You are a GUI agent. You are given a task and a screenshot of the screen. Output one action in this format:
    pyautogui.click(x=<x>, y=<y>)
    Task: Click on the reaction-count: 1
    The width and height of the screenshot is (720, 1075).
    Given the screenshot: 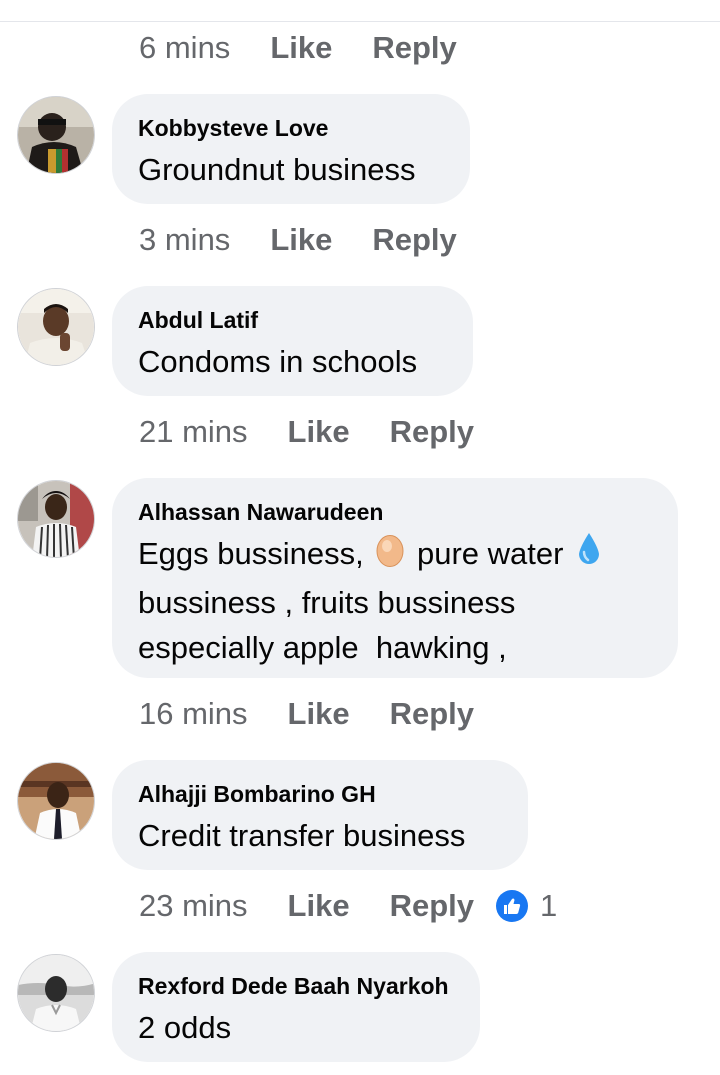 What is the action you would take?
    pyautogui.click(x=549, y=905)
    